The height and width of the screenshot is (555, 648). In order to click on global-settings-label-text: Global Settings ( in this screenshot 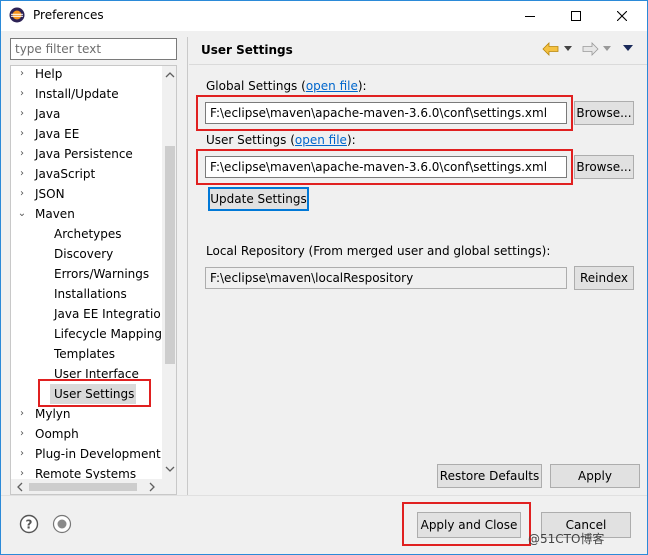, I will do `click(256, 86)`.